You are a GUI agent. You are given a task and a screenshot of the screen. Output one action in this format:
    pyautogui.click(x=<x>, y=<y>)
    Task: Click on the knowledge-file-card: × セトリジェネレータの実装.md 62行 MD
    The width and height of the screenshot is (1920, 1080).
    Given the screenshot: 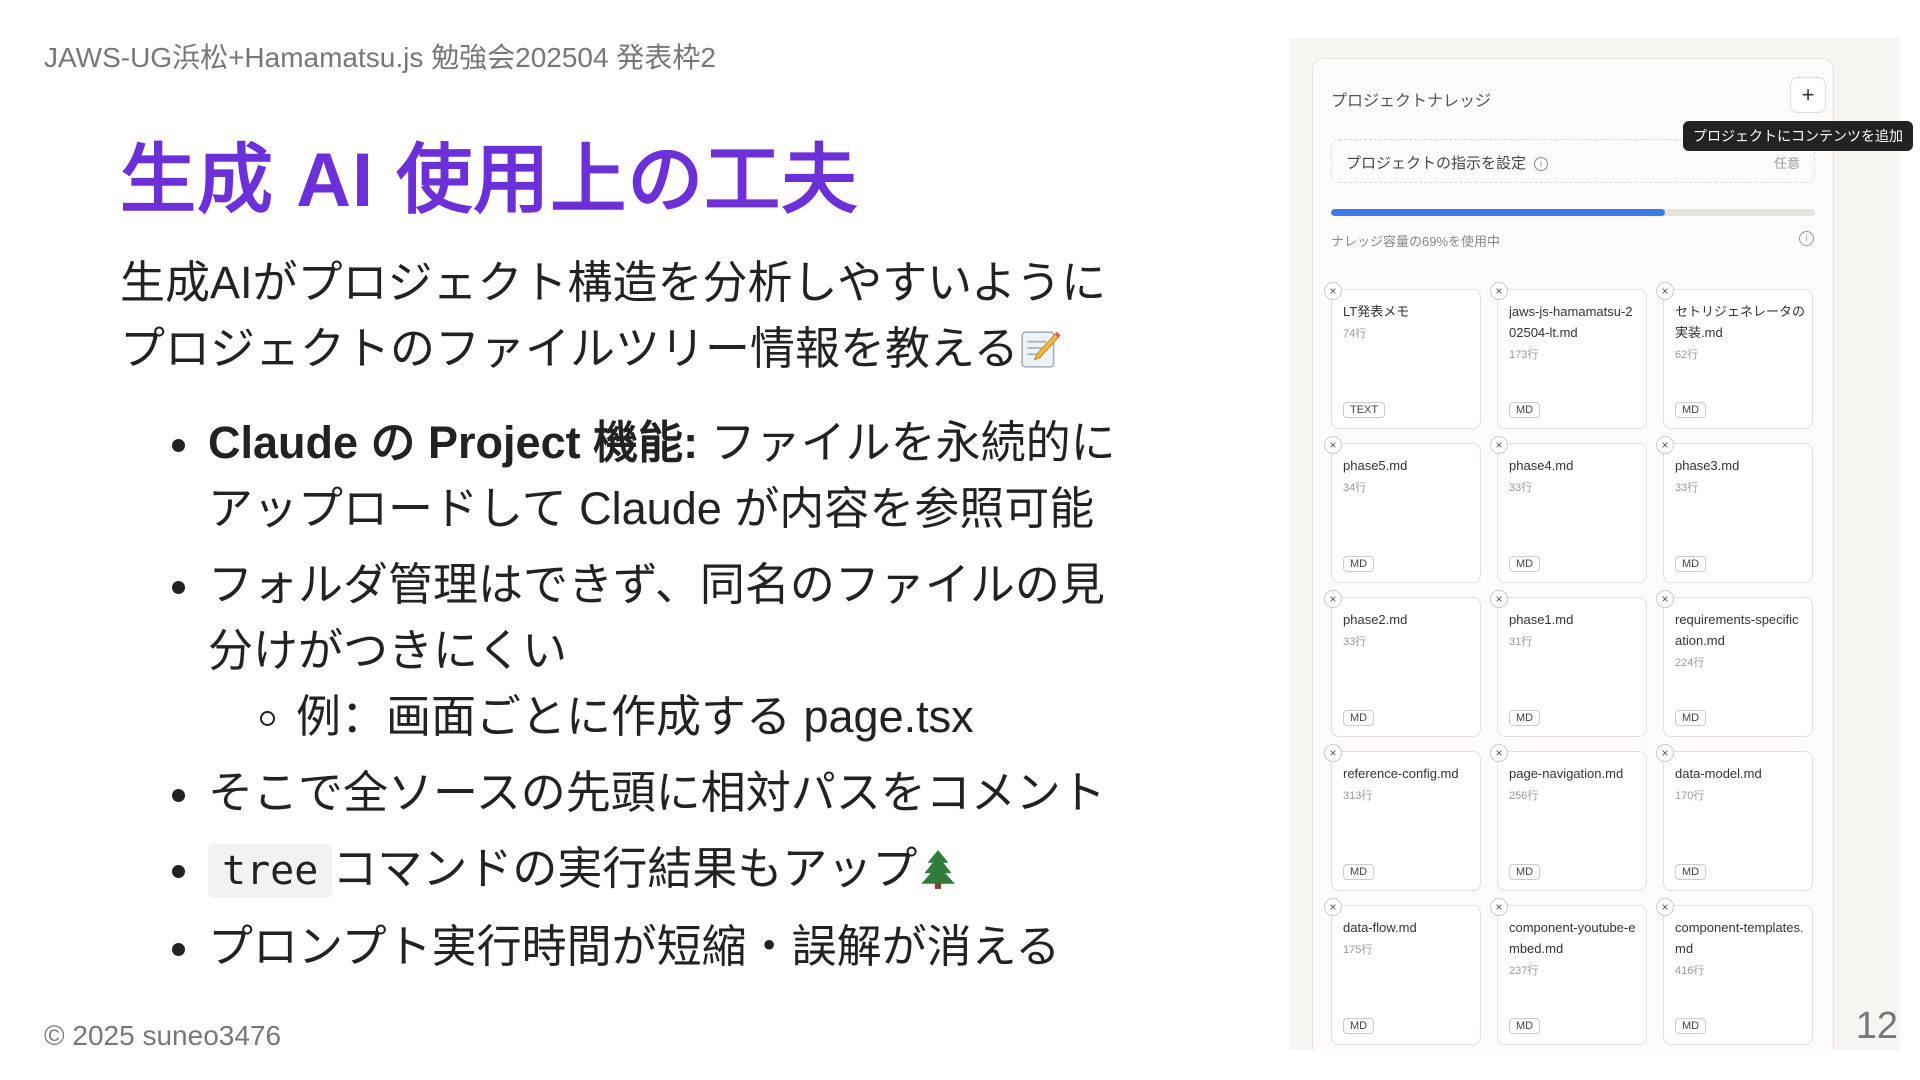 What is the action you would take?
    pyautogui.click(x=1734, y=355)
    